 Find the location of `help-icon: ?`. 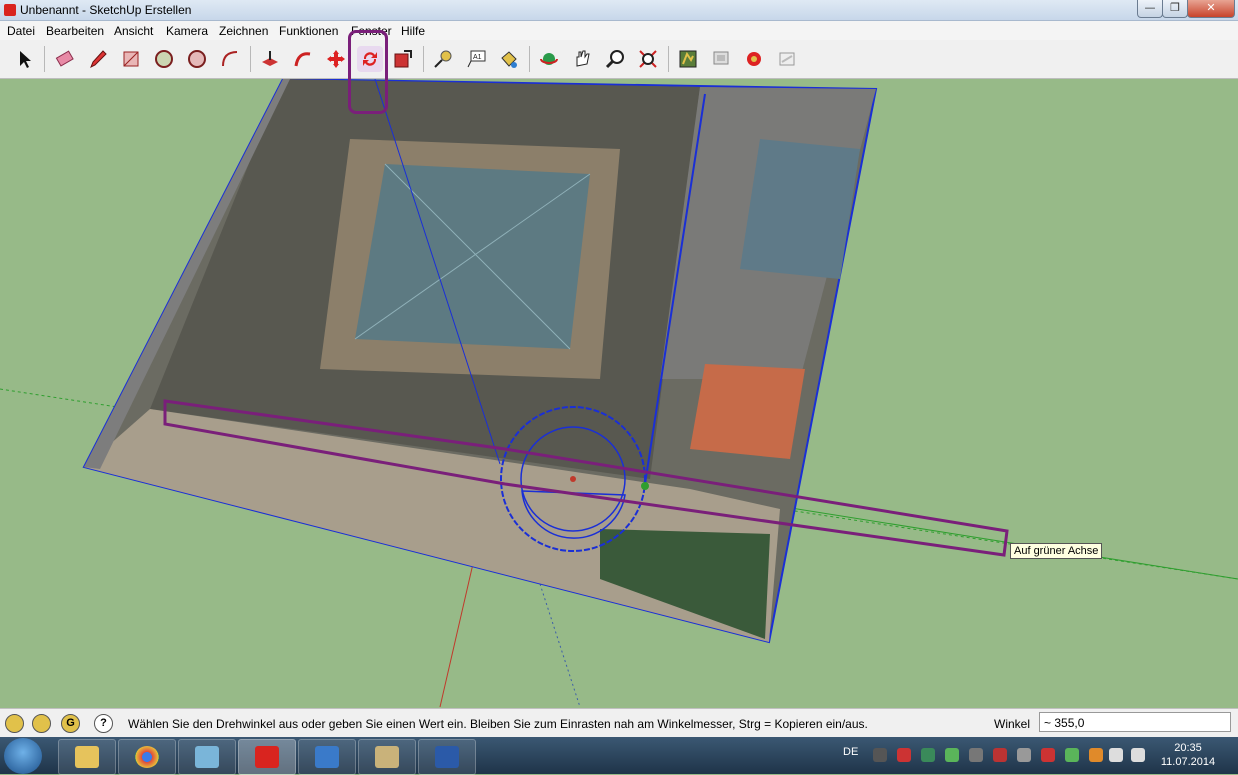

help-icon: ? is located at coordinates (103, 723).